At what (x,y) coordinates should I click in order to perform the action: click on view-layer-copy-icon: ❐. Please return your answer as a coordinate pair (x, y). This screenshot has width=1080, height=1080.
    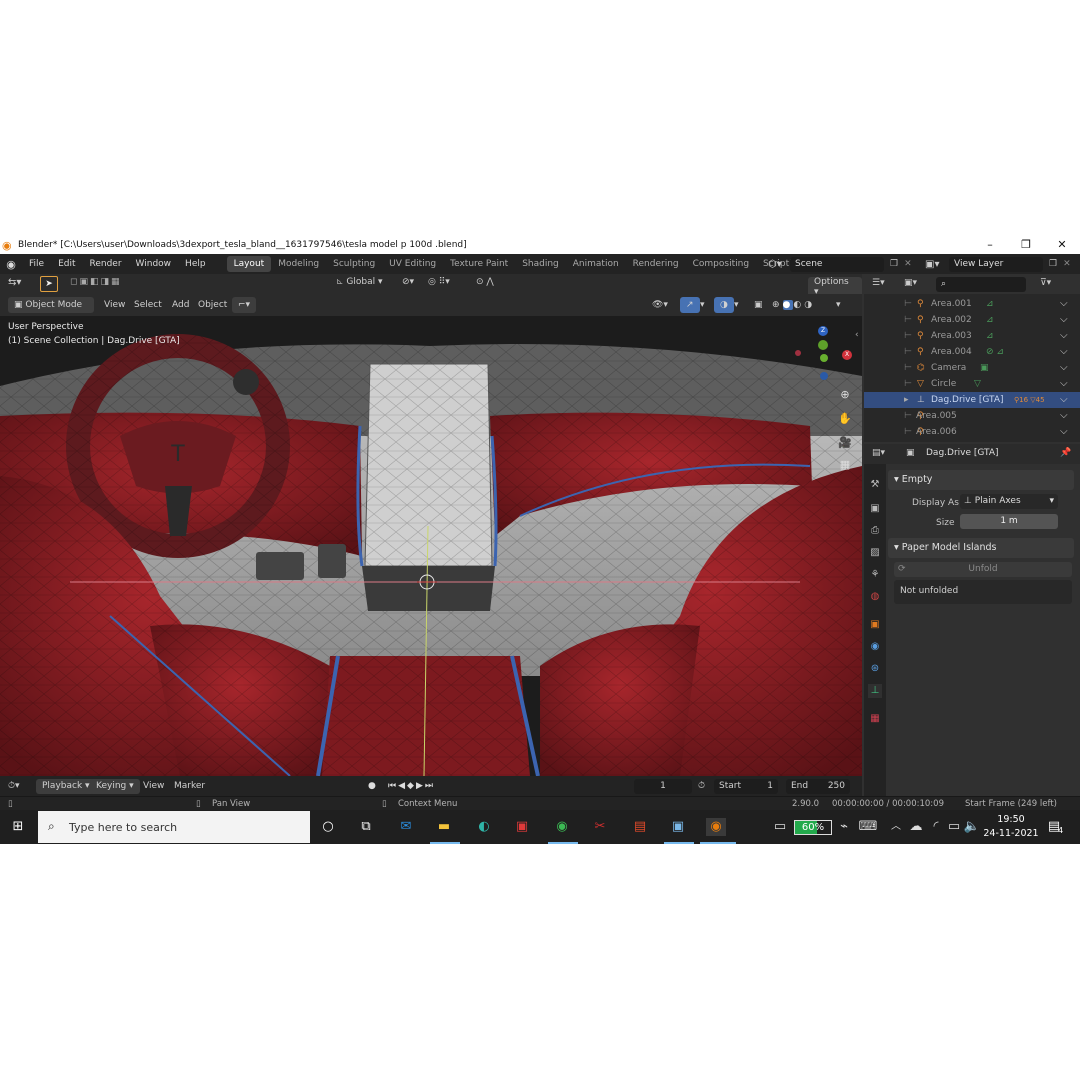
    Looking at the image, I should click on (1053, 264).